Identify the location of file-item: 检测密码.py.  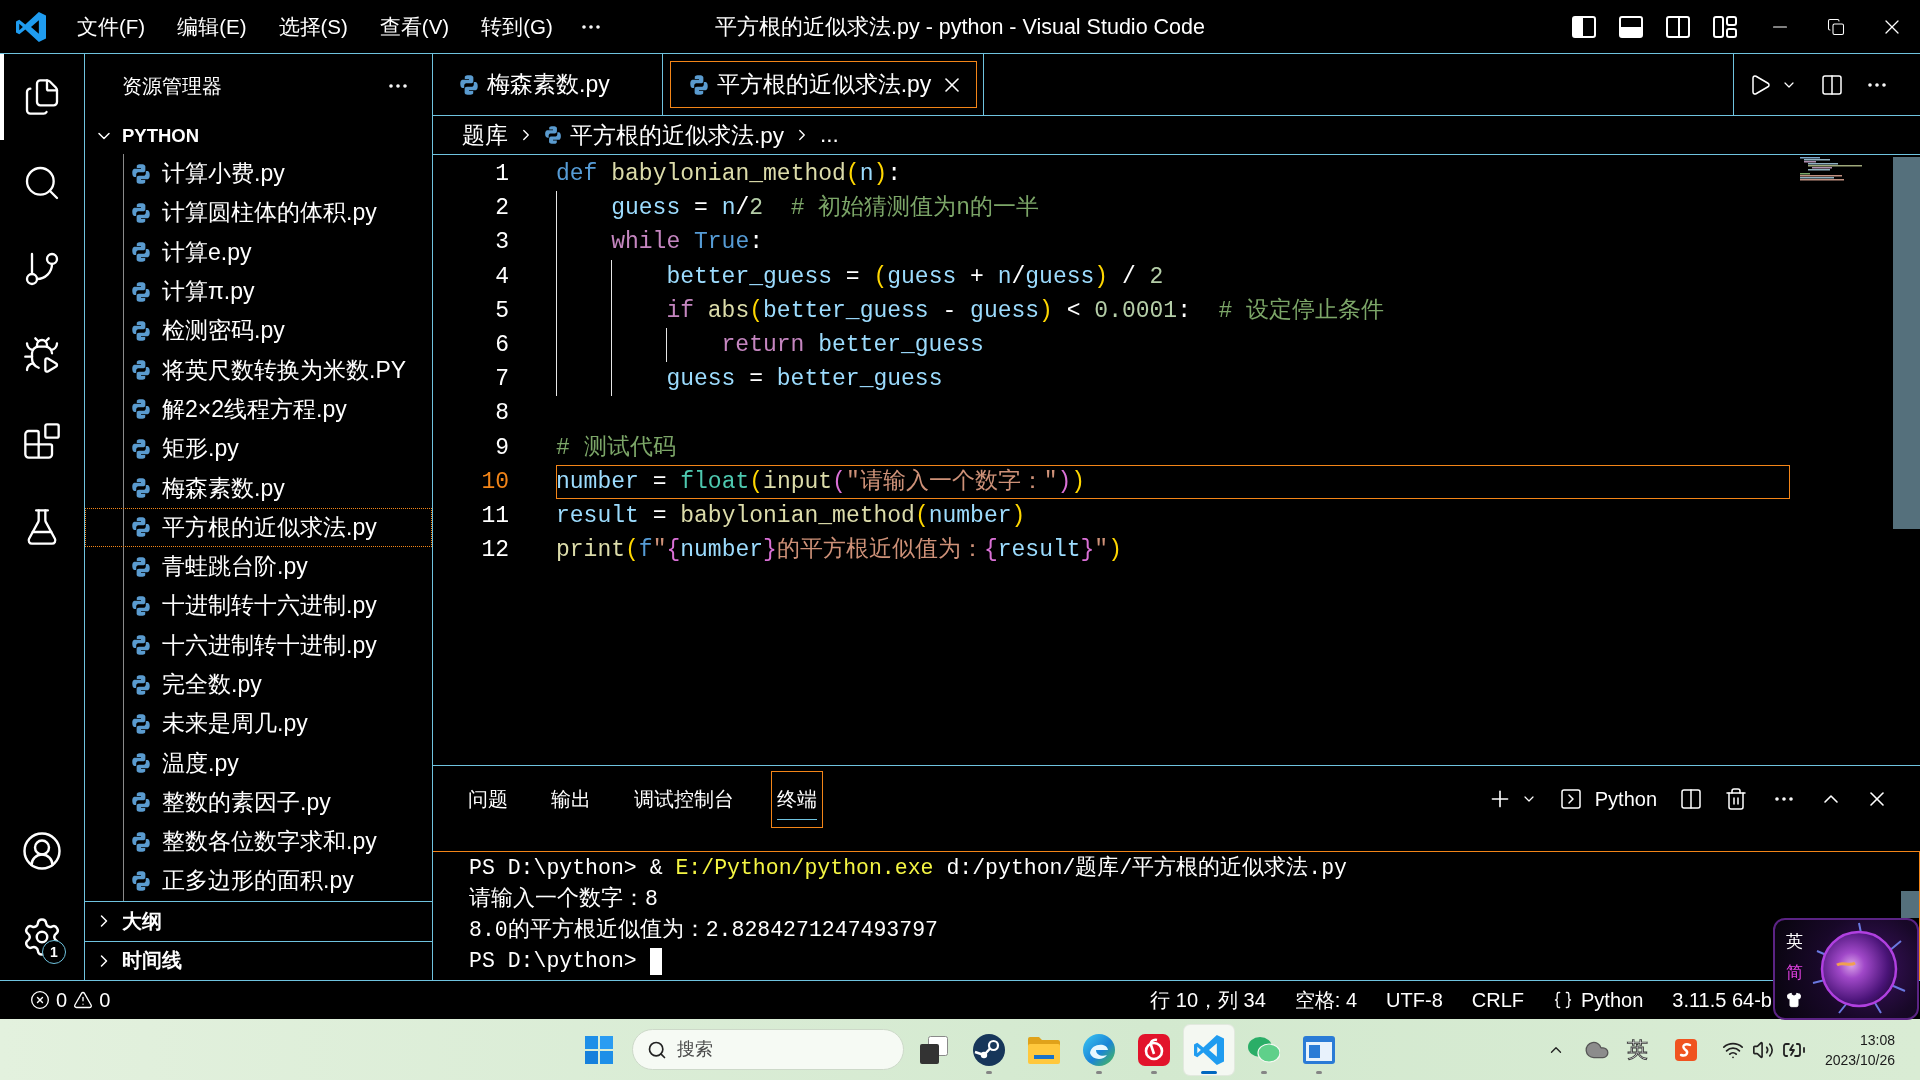
(258, 331).